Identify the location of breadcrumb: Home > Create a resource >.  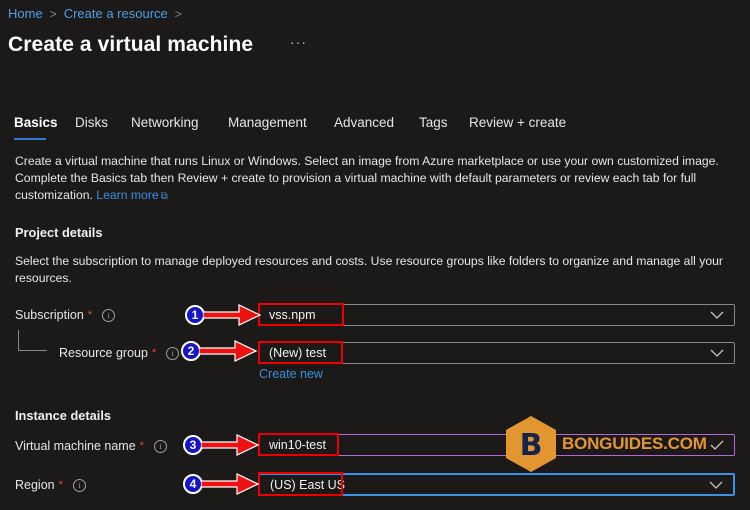
(98, 13).